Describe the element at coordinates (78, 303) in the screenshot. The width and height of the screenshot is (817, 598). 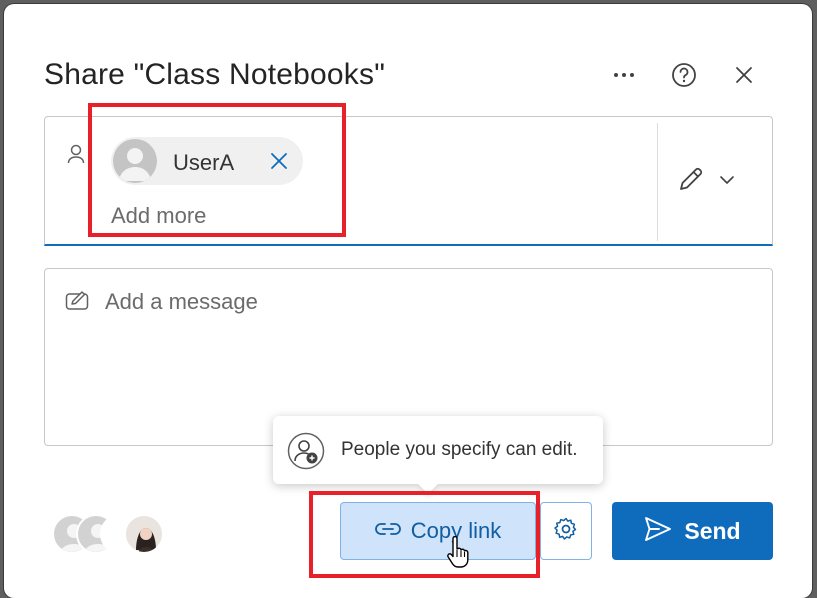
I see `edit-message-icon` at that location.